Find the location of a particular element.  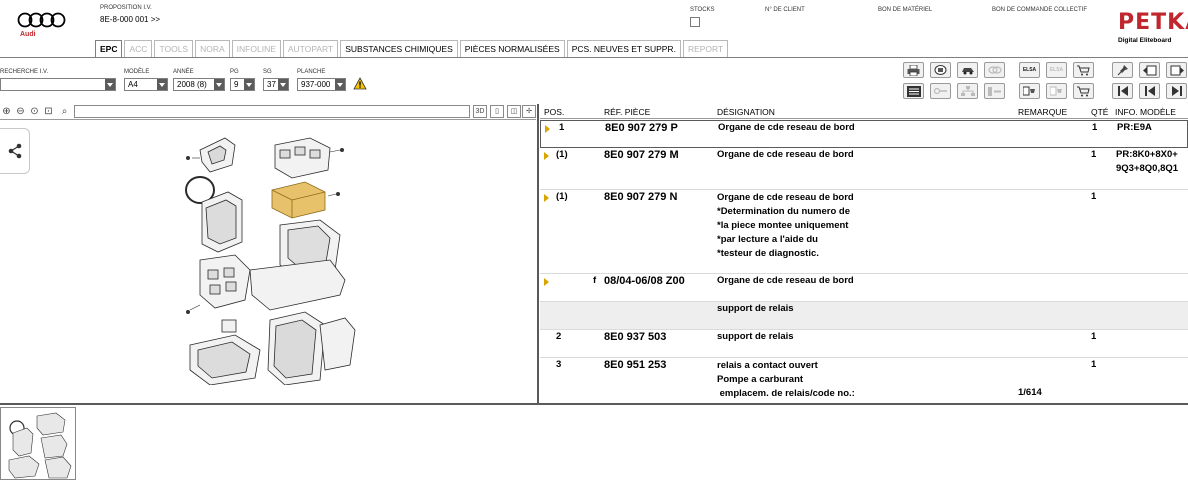

tab-epc: EPC is located at coordinates (109, 49).